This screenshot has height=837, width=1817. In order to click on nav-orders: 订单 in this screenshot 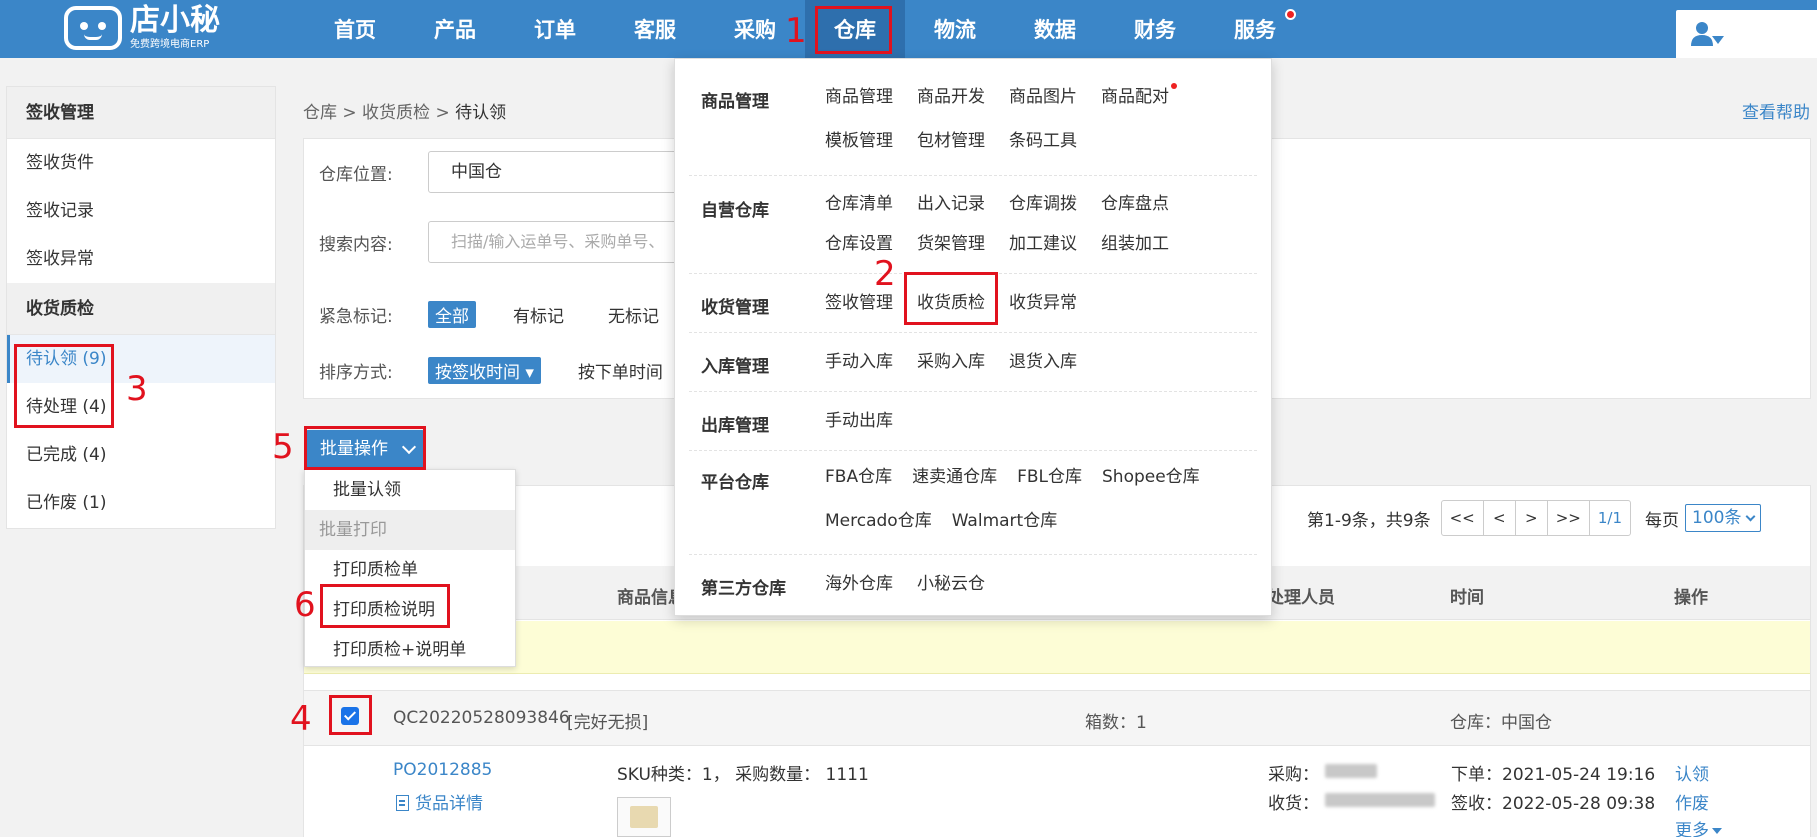, I will do `click(555, 29)`.